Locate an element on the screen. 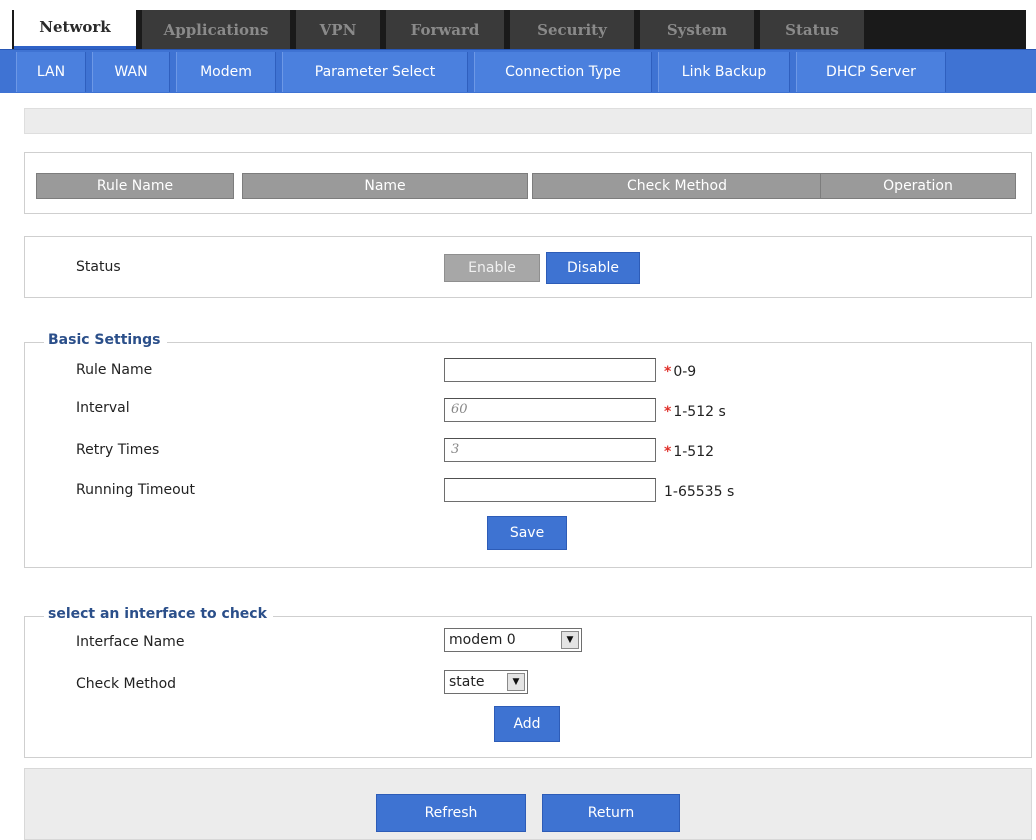  rules-table-header: Rule Name Name Check Method Operation is located at coordinates (526, 187).